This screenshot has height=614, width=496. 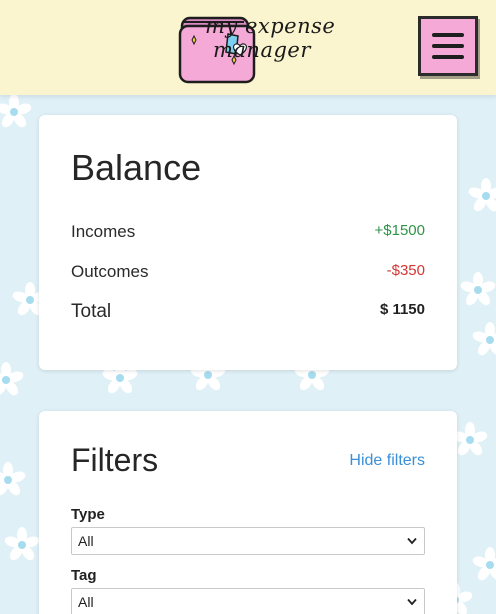 I want to click on total-value: $ 1150, so click(x=402, y=309).